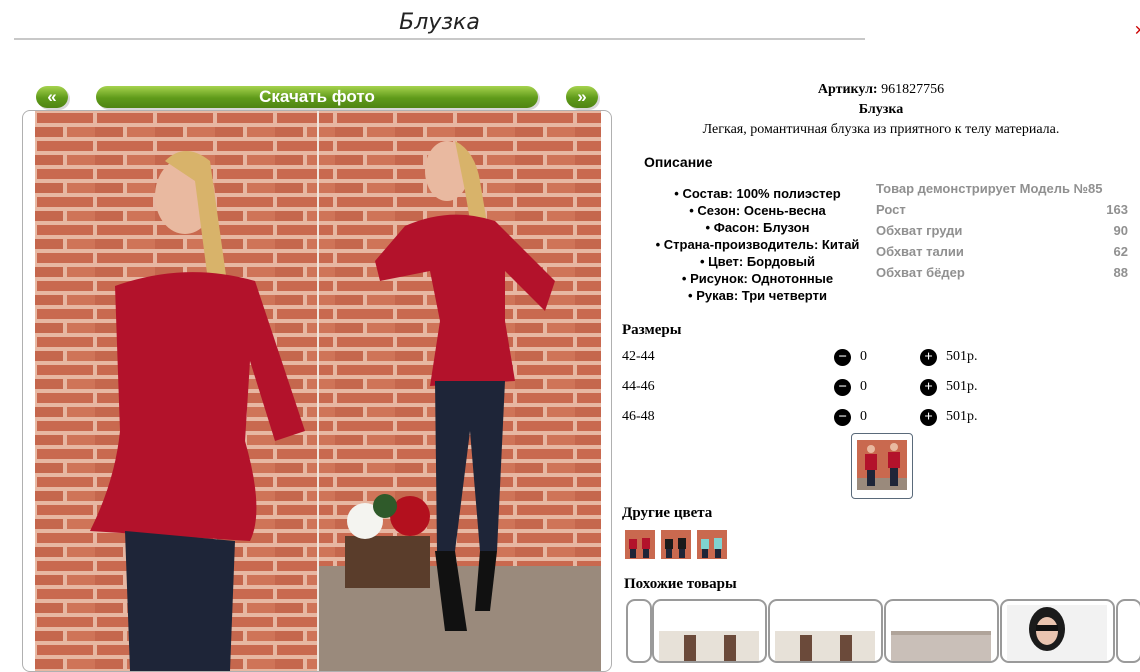 The image size is (1140, 672). What do you see at coordinates (1002, 209) in the screenshot?
I see `measure-row: Рост 163` at bounding box center [1002, 209].